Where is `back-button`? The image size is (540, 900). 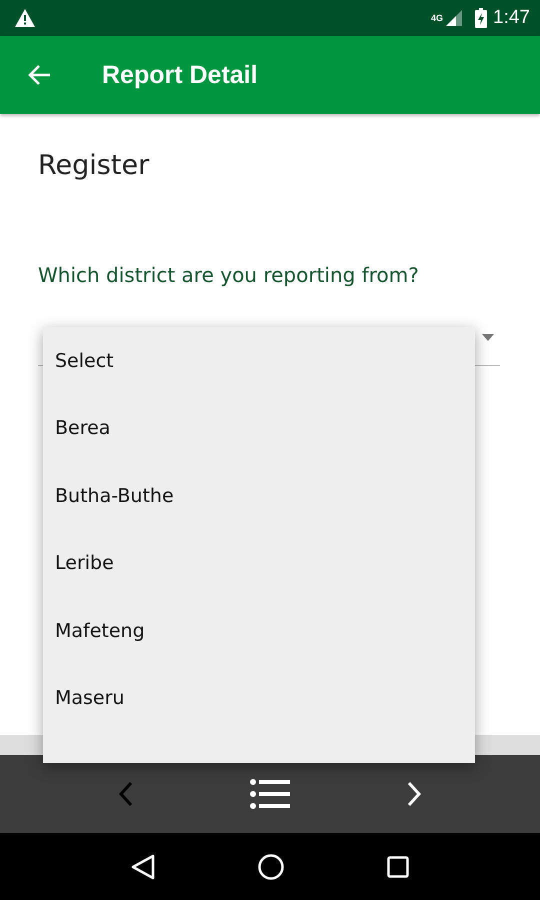
back-button is located at coordinates (143, 867).